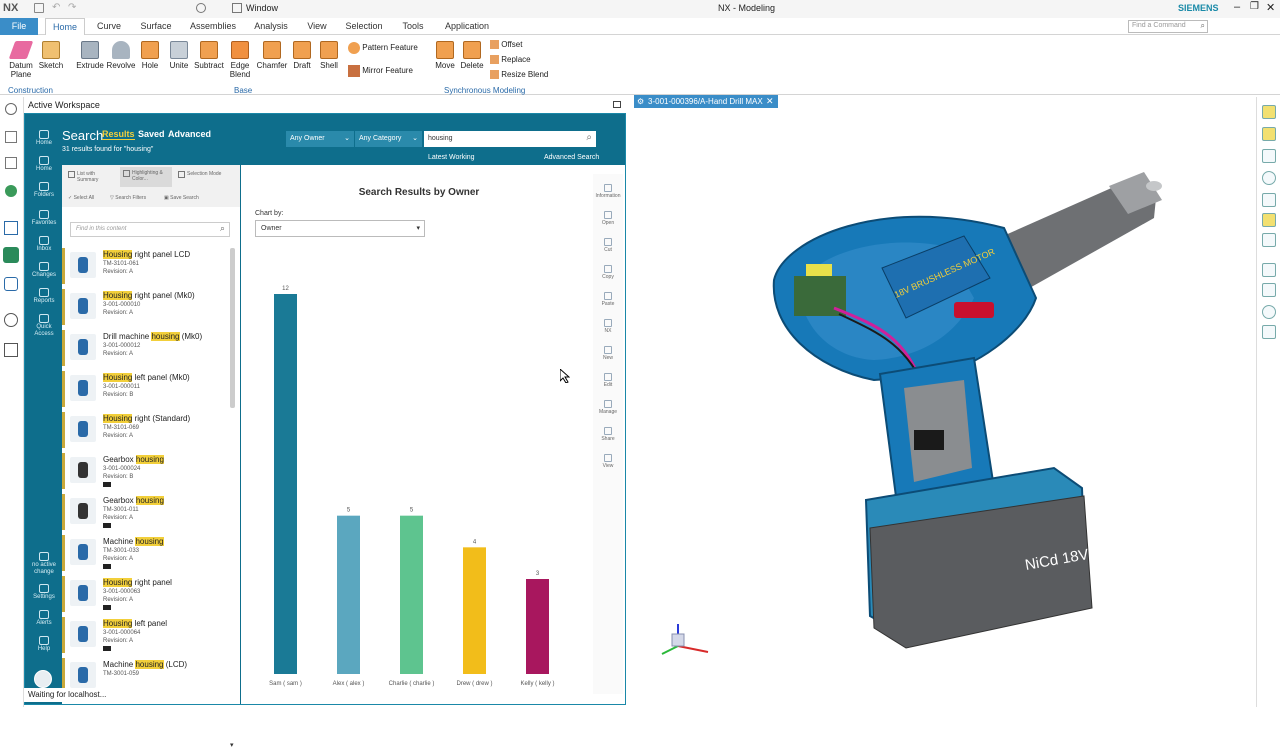 The width and height of the screenshot is (1280, 749). Describe the element at coordinates (146, 471) in the screenshot. I see `list-item: Gearbox housing 3-001-000024 Revision: B` at that location.